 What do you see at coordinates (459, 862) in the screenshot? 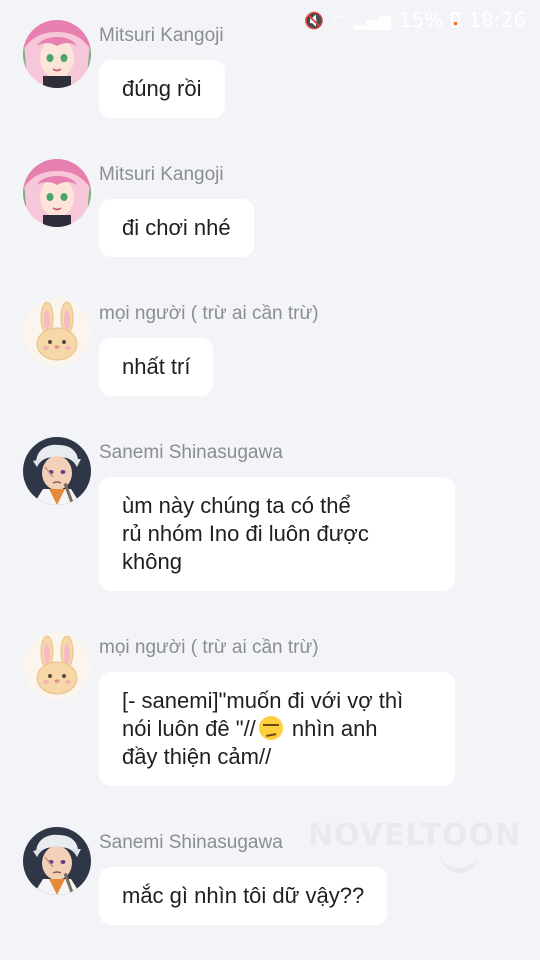
I see `watermark-smile-icon` at bounding box center [459, 862].